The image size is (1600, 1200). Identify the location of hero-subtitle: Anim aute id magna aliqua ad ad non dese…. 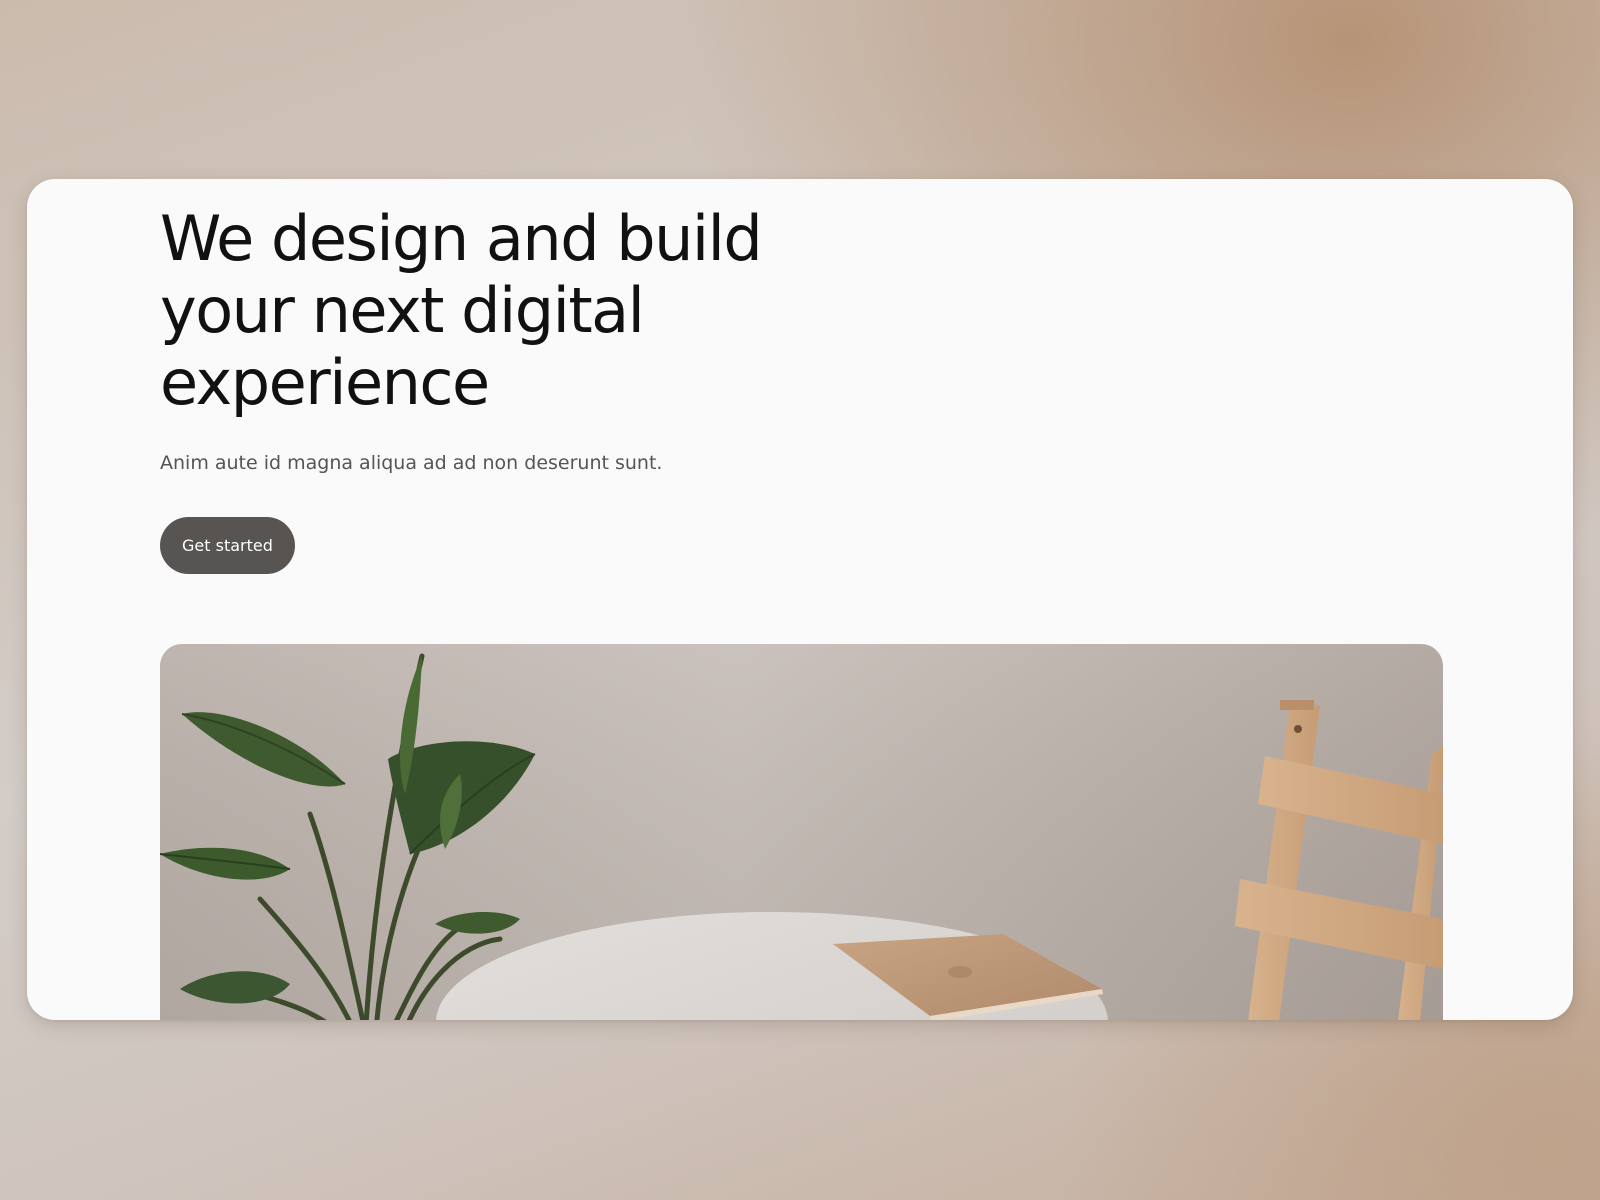
(411, 463).